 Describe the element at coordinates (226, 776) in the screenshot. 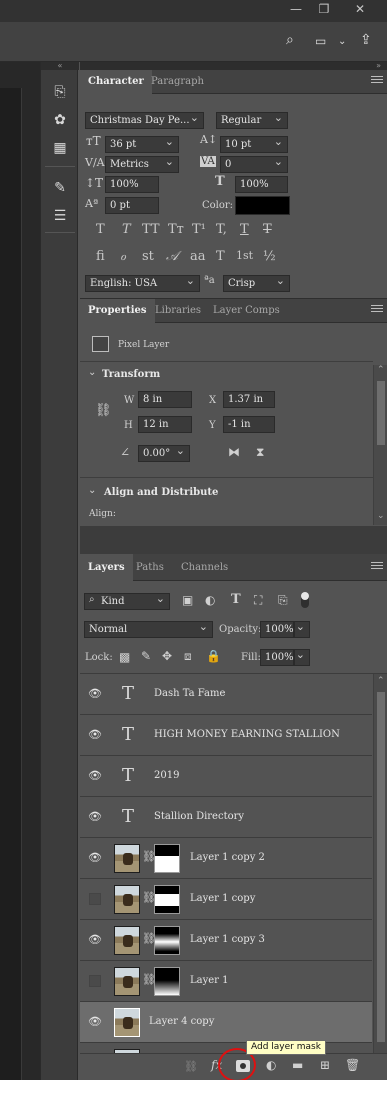

I see `layer-row: 👁 T 2019` at that location.